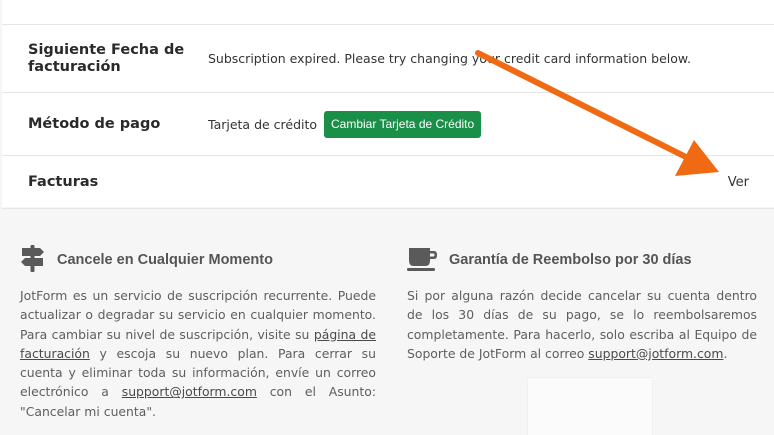 The image size is (774, 435). I want to click on support-email-link: support@jotform.com, so click(189, 391).